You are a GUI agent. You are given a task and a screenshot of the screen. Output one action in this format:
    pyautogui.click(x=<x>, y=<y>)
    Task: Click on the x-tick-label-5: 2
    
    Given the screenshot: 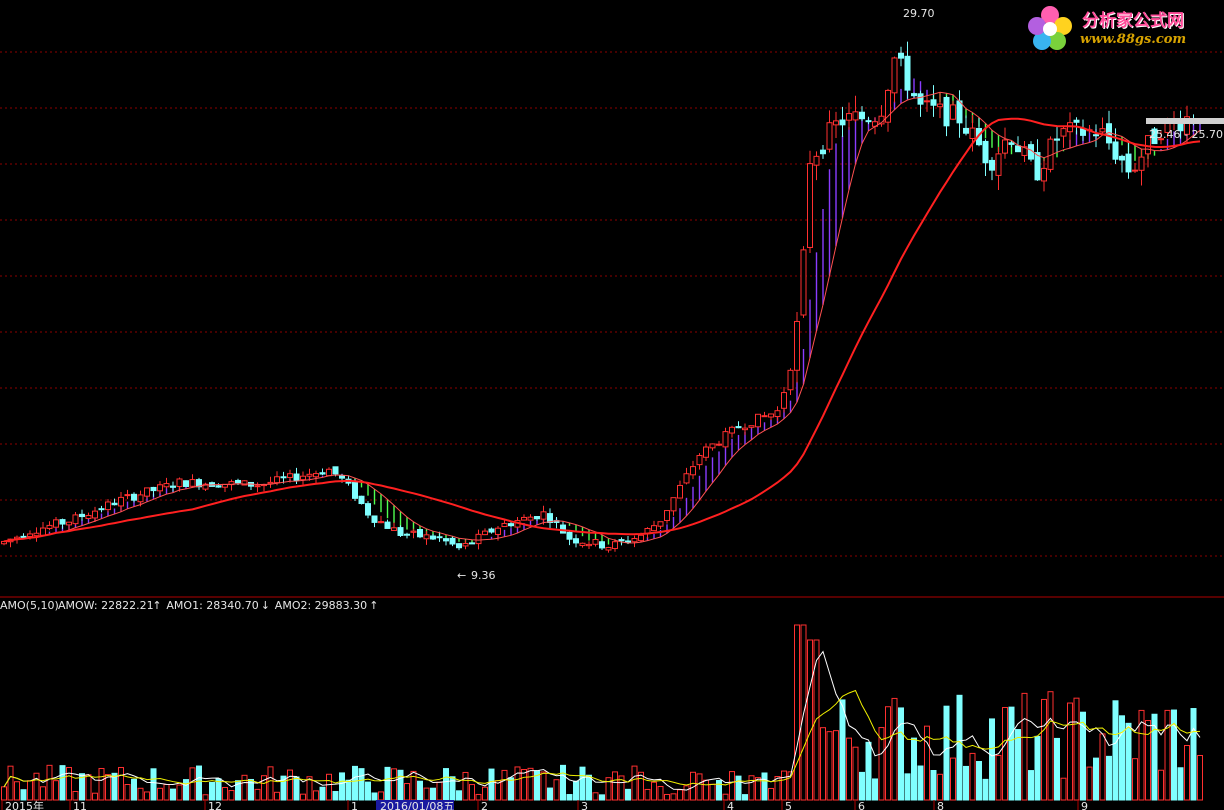 What is the action you would take?
    pyautogui.click(x=484, y=805)
    